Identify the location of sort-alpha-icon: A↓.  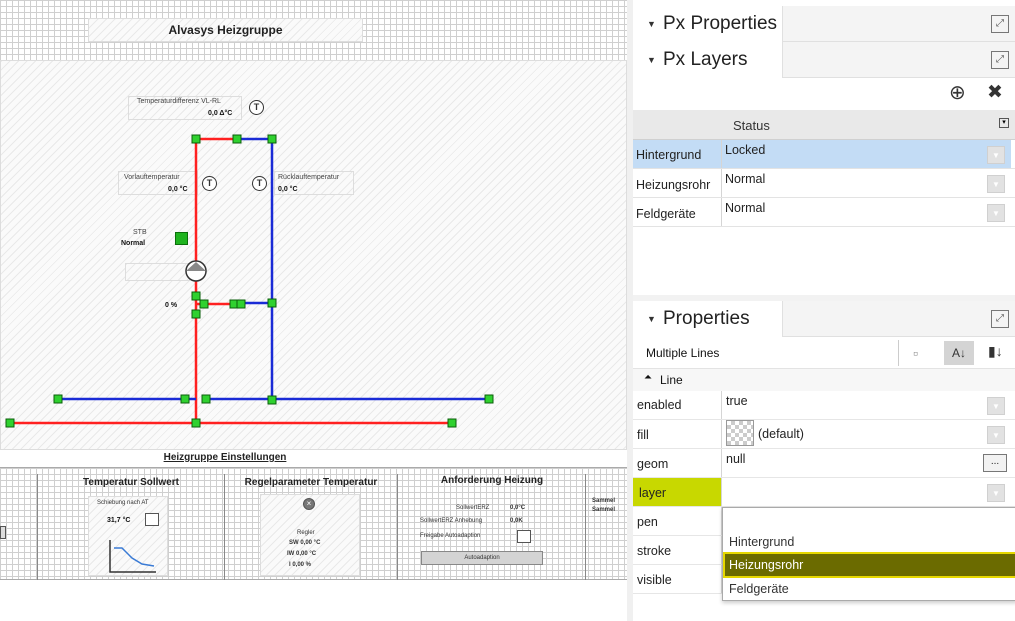
(959, 353).